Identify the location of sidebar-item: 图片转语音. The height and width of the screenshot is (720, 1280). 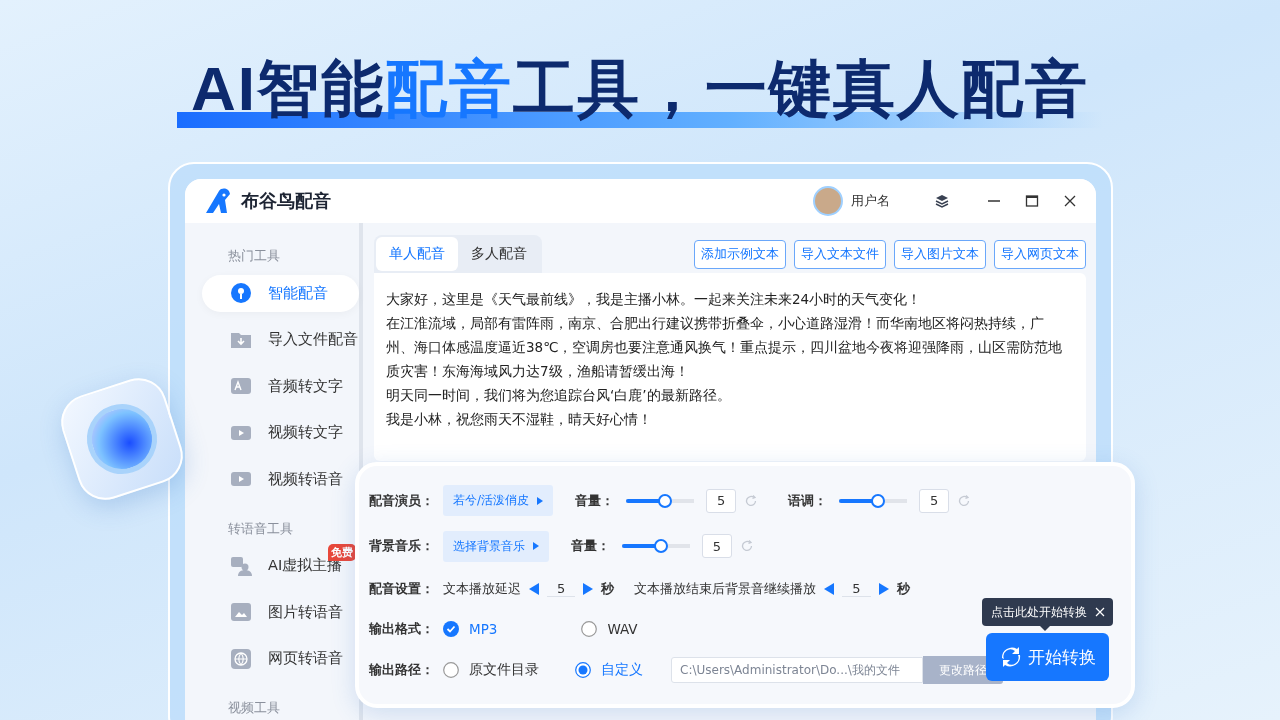
(280, 612).